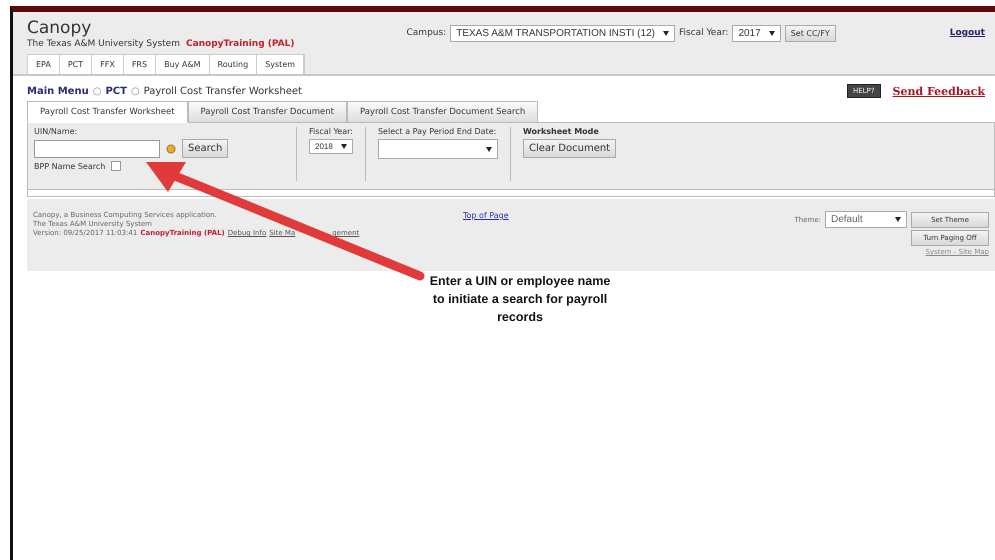 The width and height of the screenshot is (995, 560). I want to click on logout-link: Logout, so click(967, 33).